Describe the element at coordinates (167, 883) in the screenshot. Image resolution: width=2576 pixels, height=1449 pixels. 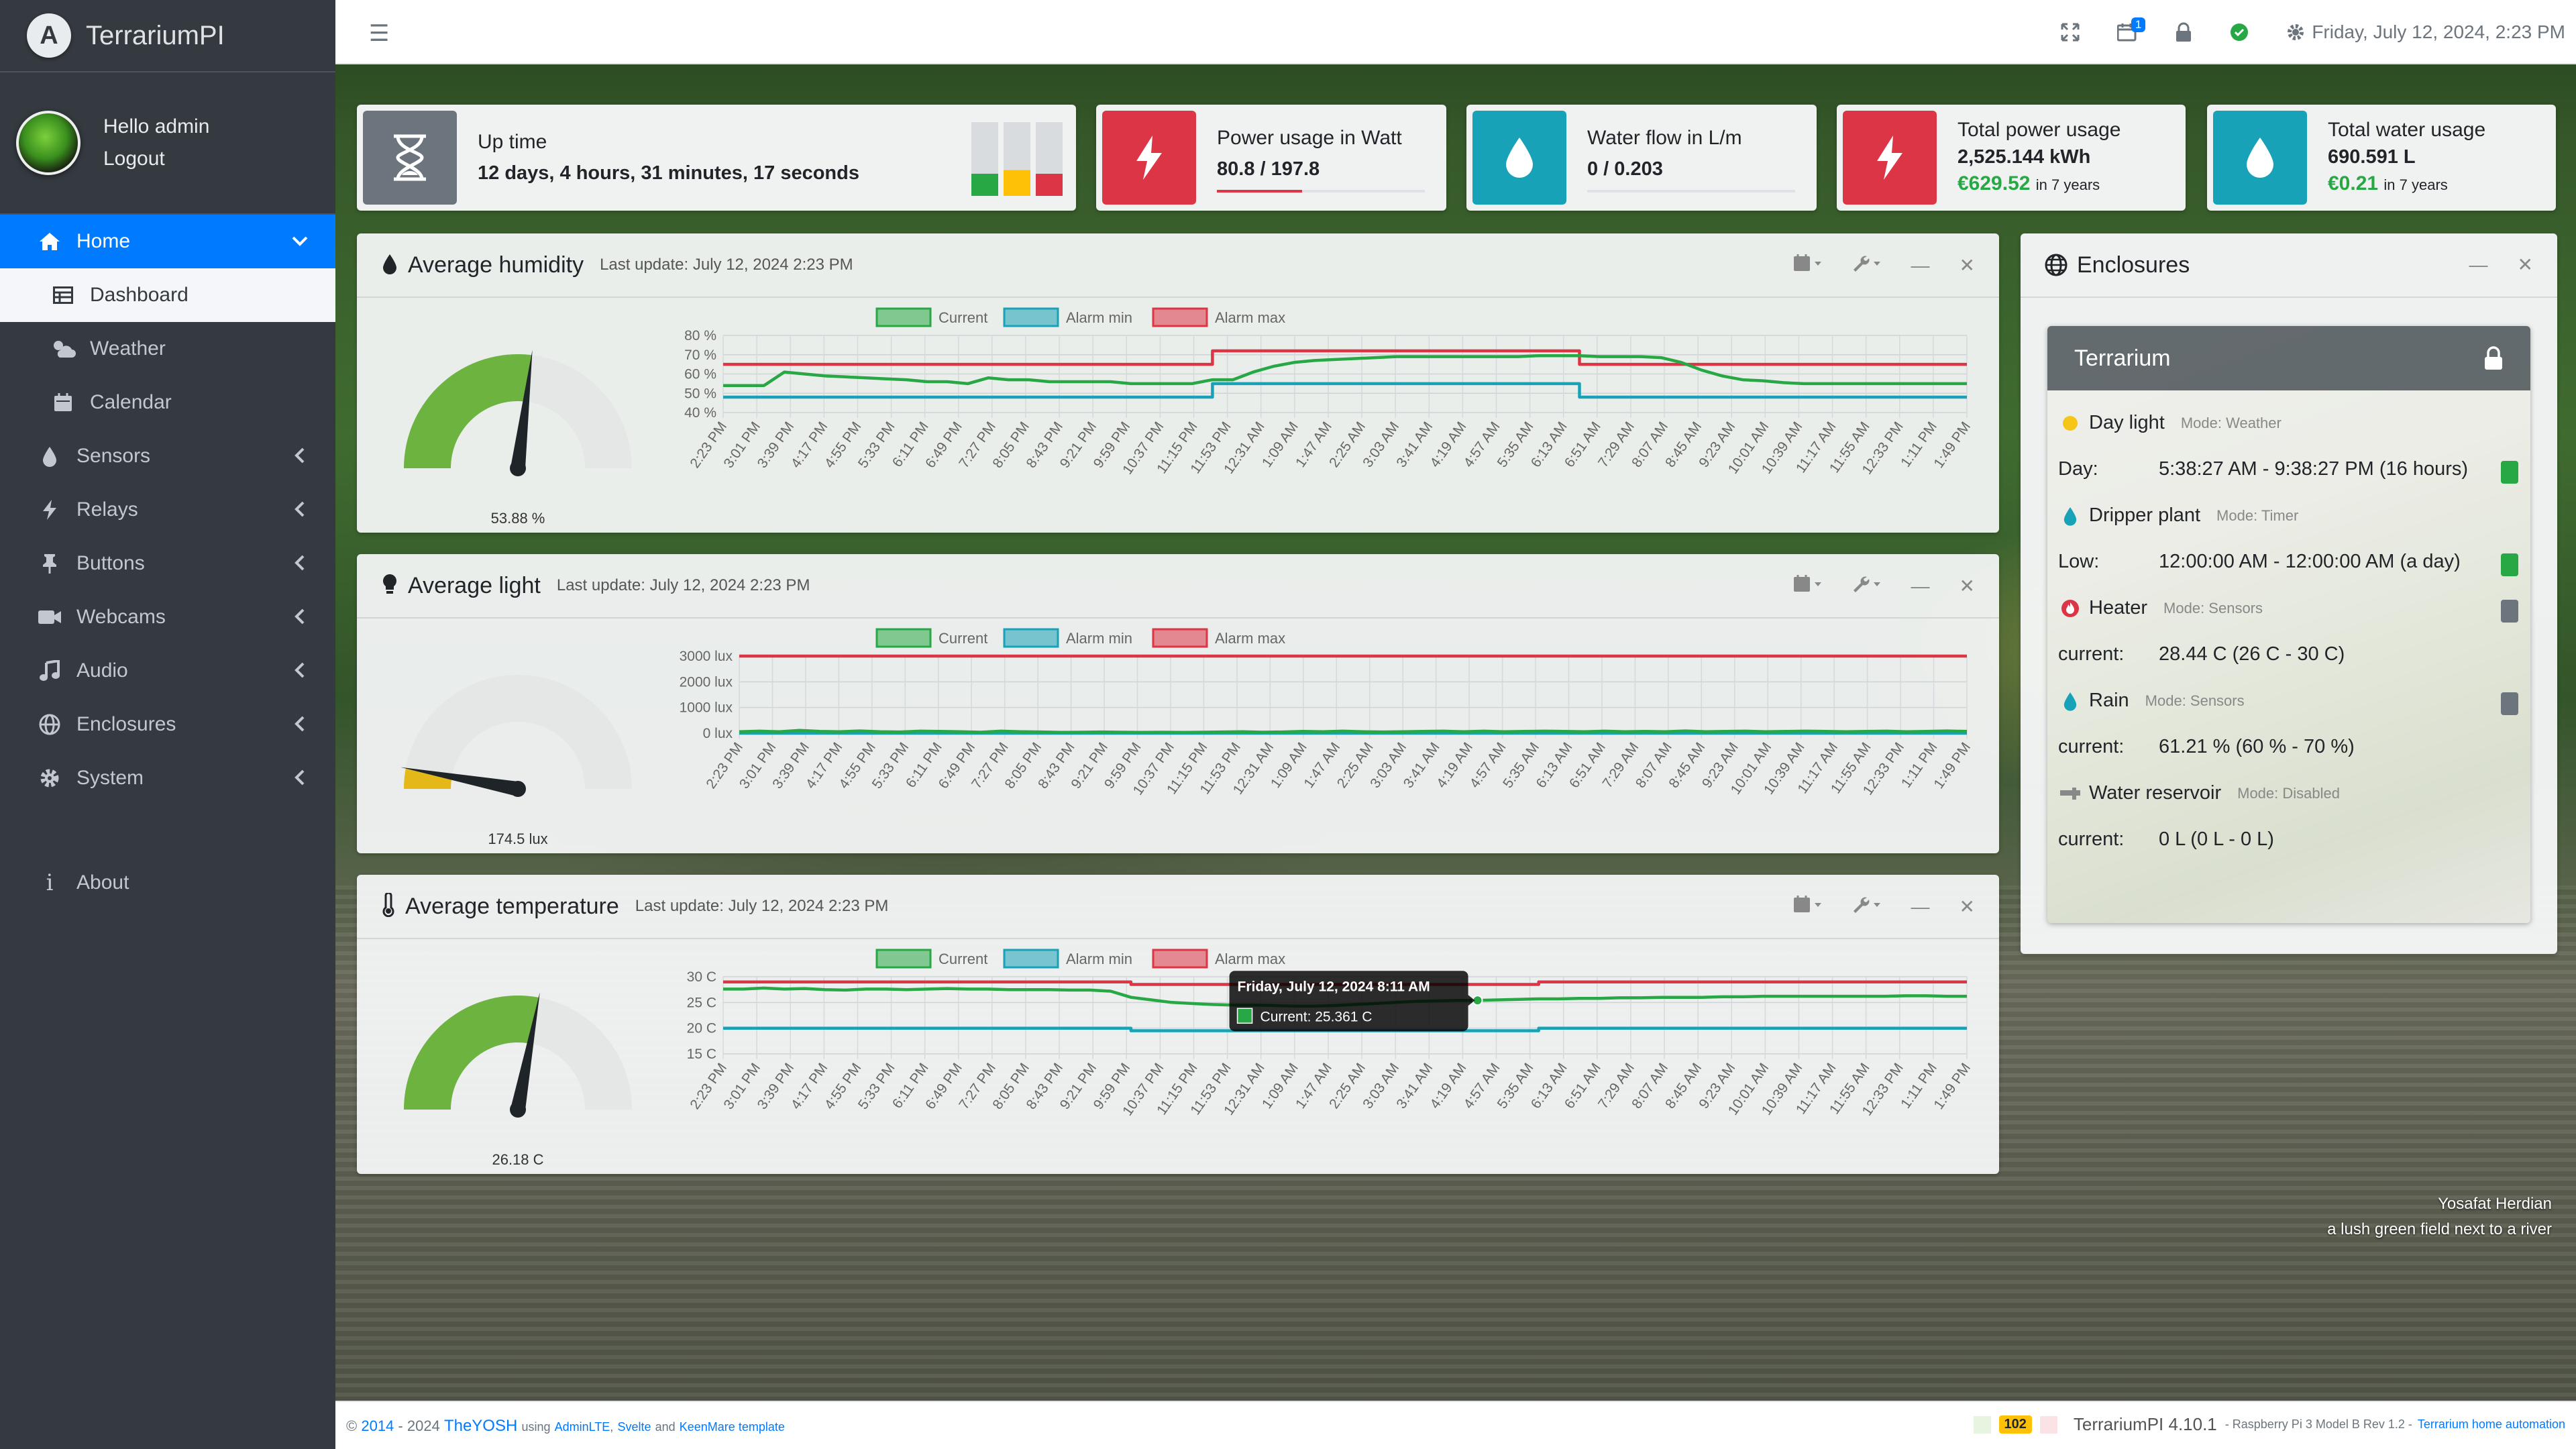
I see `sidebar-item-about: i About` at that location.